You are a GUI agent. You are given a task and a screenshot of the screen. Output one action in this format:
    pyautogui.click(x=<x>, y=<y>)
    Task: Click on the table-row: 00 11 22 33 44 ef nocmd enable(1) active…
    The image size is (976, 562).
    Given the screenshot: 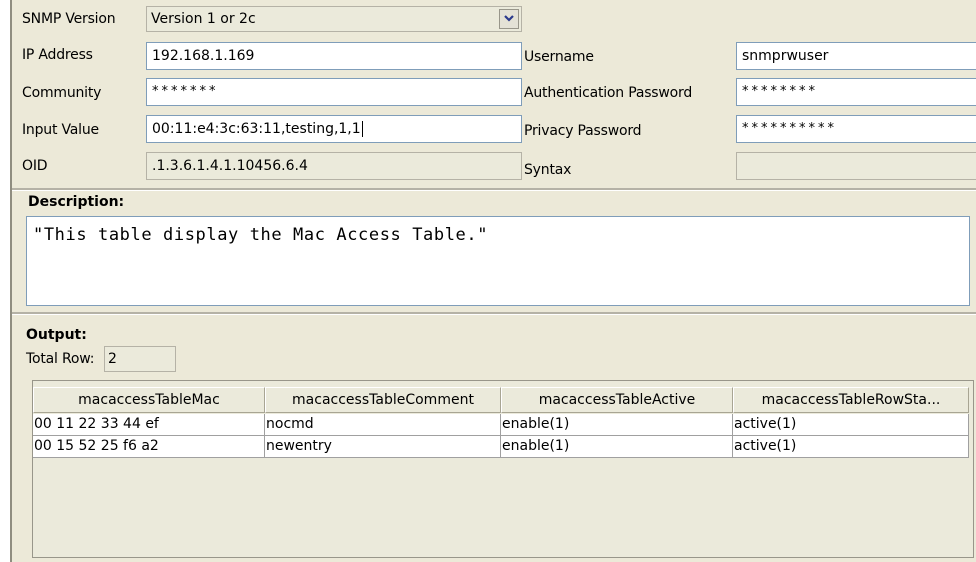 What is the action you would take?
    pyautogui.click(x=503, y=425)
    